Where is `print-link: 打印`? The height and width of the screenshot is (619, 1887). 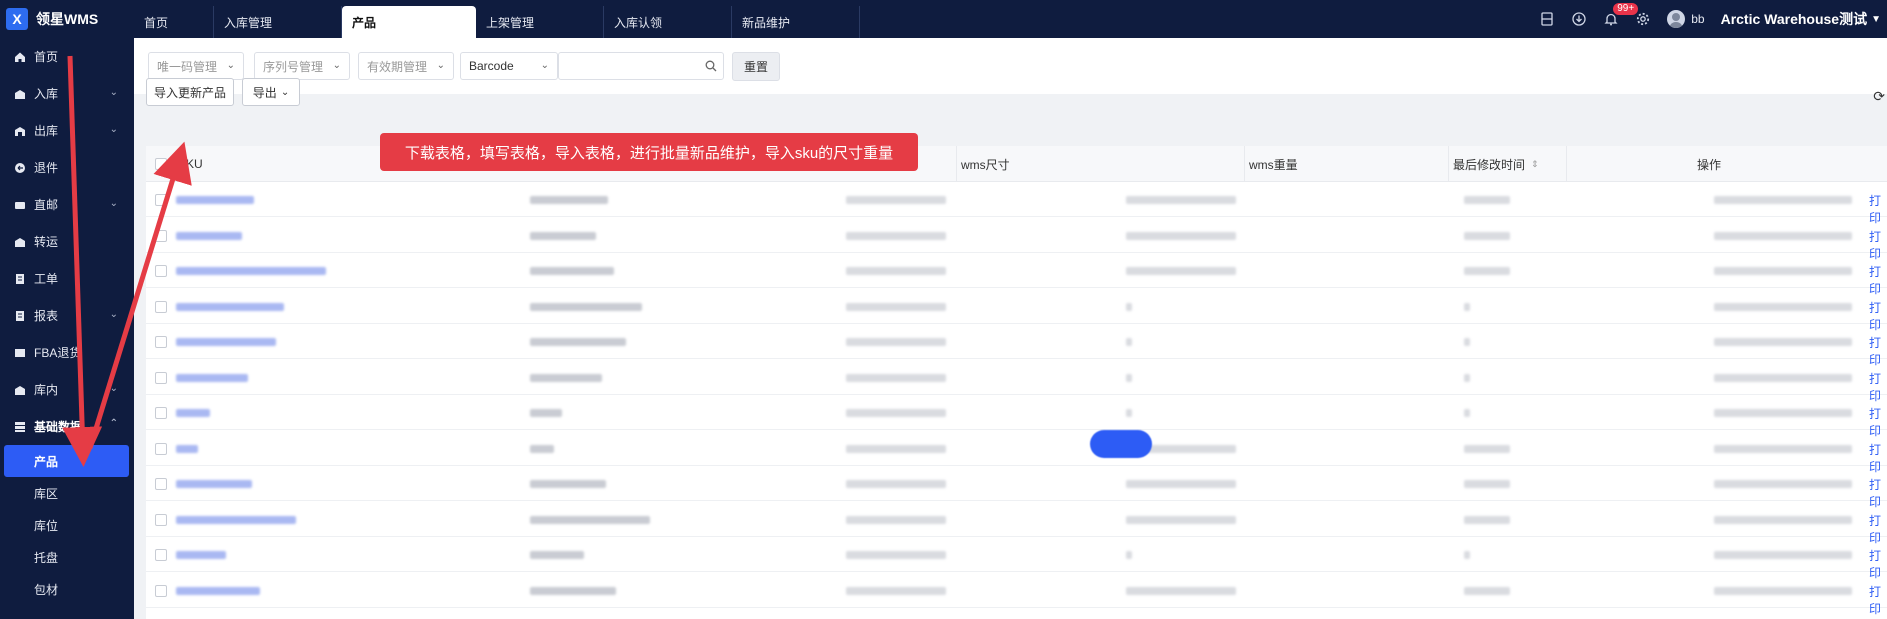
print-link: 打印 is located at coordinates (1878, 600).